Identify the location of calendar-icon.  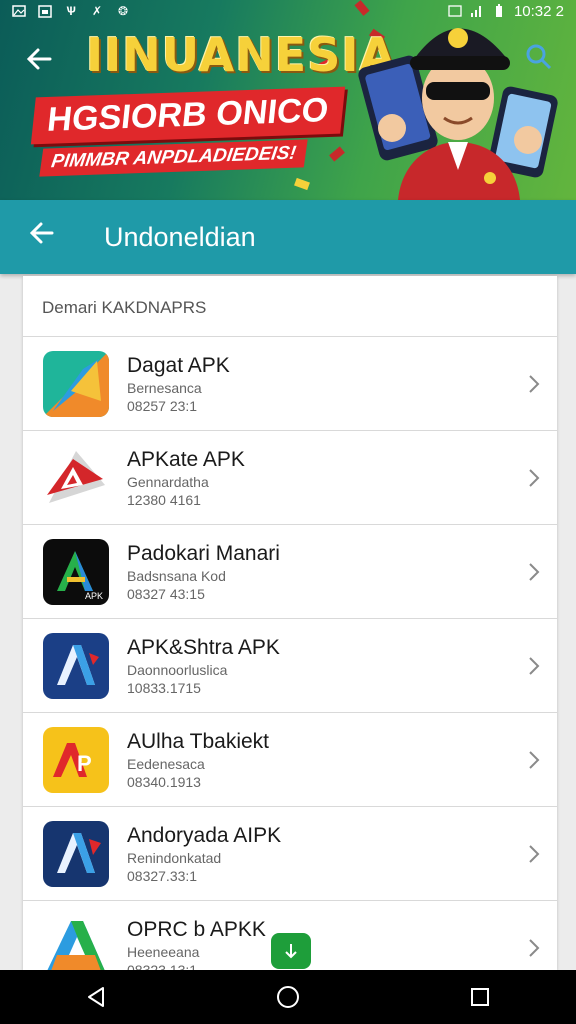
(45, 11).